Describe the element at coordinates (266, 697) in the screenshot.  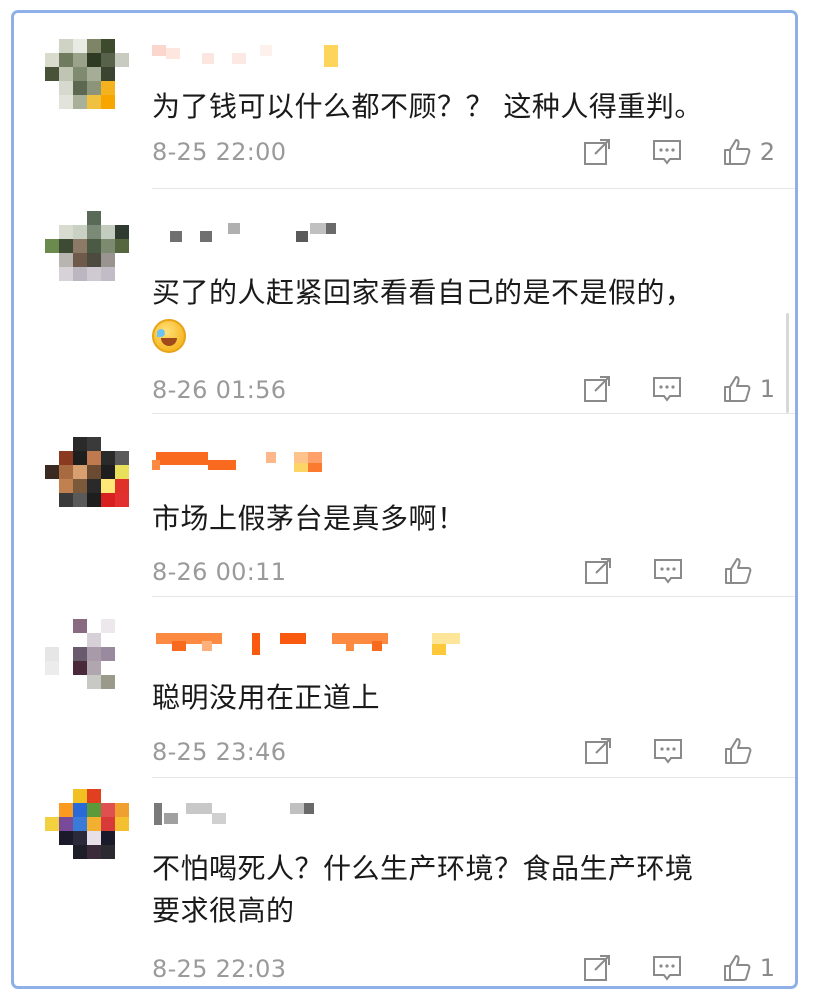
I see `comment-text: 聪明没用在正道上` at that location.